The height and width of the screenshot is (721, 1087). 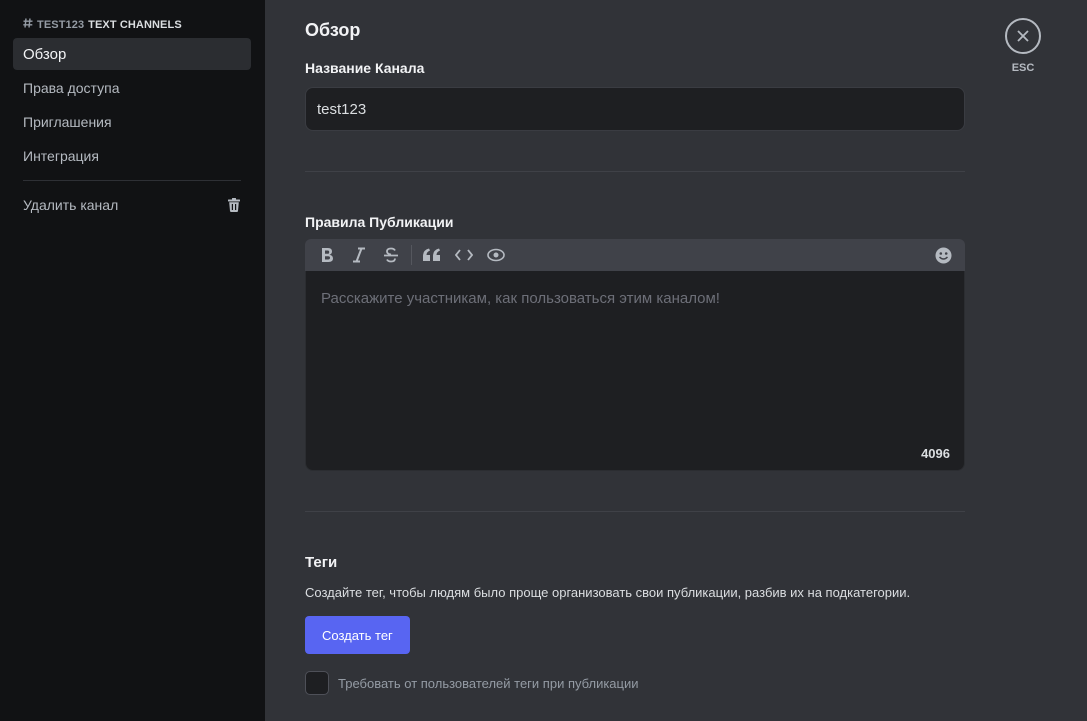 What do you see at coordinates (132, 122) in the screenshot?
I see `sidebar-item-invites: Приглашения` at bounding box center [132, 122].